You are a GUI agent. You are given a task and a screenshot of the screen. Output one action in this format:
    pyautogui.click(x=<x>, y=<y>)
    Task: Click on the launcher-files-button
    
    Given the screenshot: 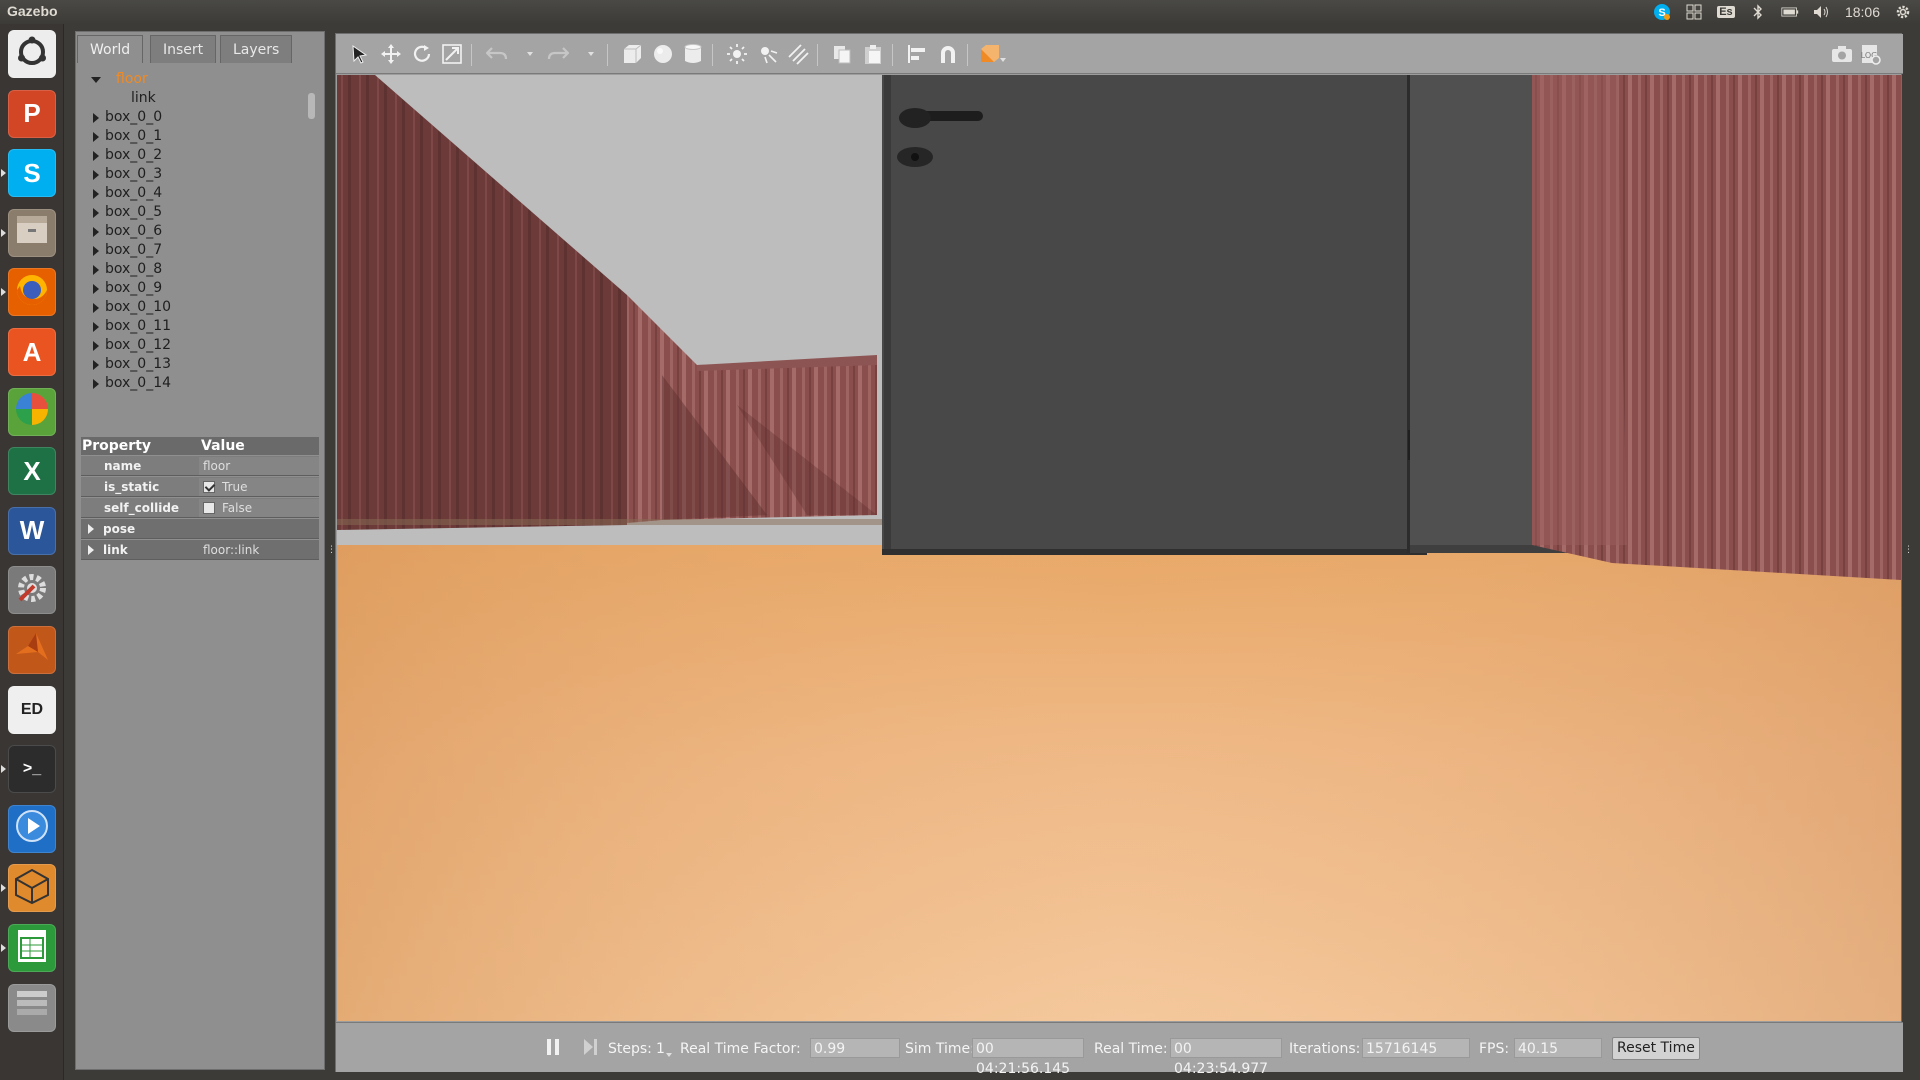 What is the action you would take?
    pyautogui.click(x=32, y=232)
    